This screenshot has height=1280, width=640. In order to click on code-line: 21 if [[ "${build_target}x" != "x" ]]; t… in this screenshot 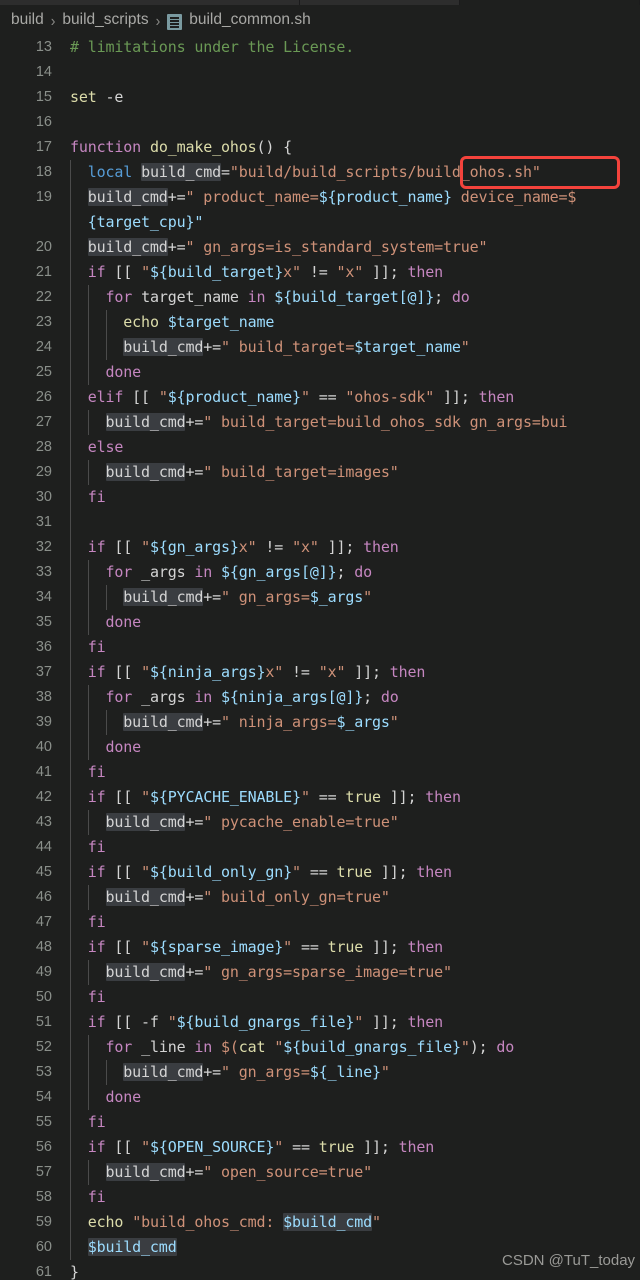, I will do `click(320, 272)`.